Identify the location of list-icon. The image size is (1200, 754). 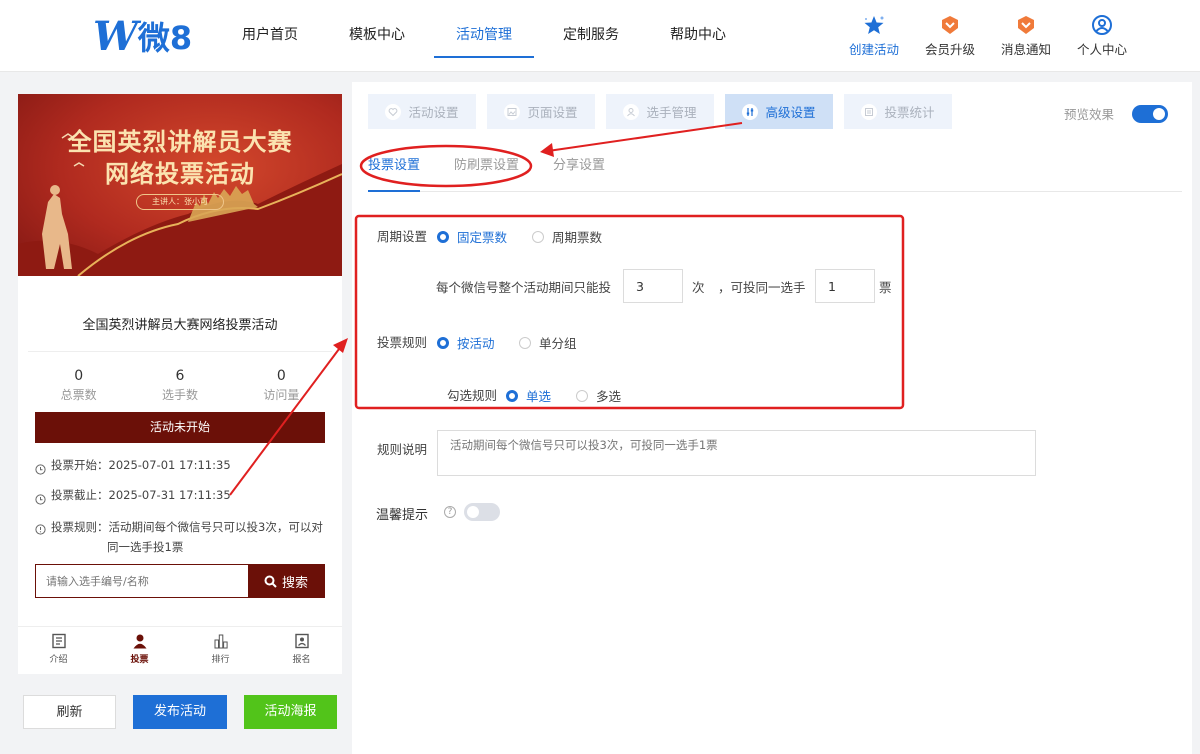
(869, 111).